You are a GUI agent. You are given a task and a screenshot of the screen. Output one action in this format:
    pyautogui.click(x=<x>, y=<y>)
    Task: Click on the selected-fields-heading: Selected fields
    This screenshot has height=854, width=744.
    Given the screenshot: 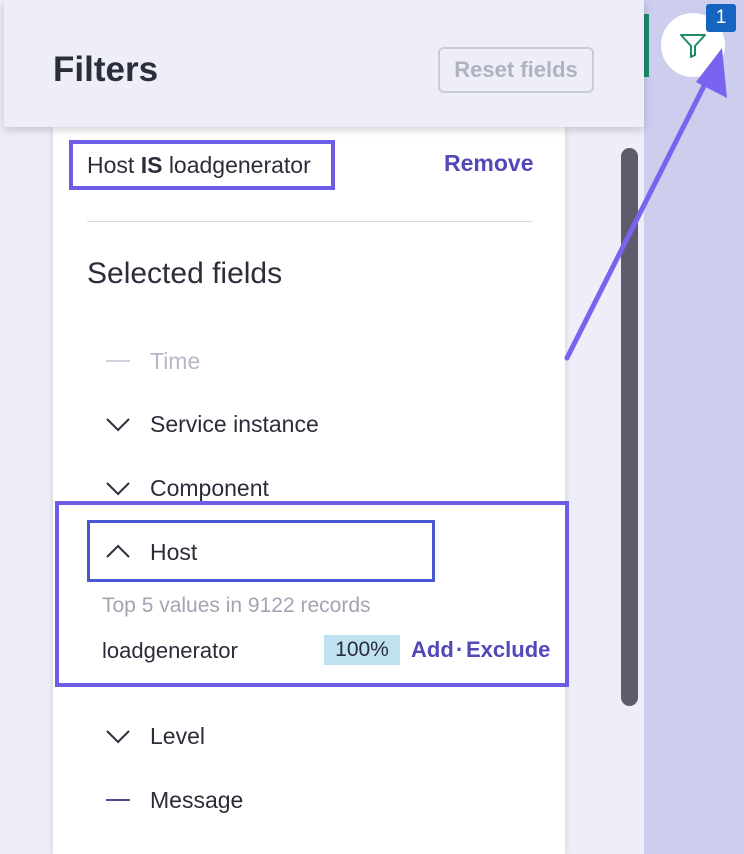 What is the action you would take?
    pyautogui.click(x=185, y=273)
    